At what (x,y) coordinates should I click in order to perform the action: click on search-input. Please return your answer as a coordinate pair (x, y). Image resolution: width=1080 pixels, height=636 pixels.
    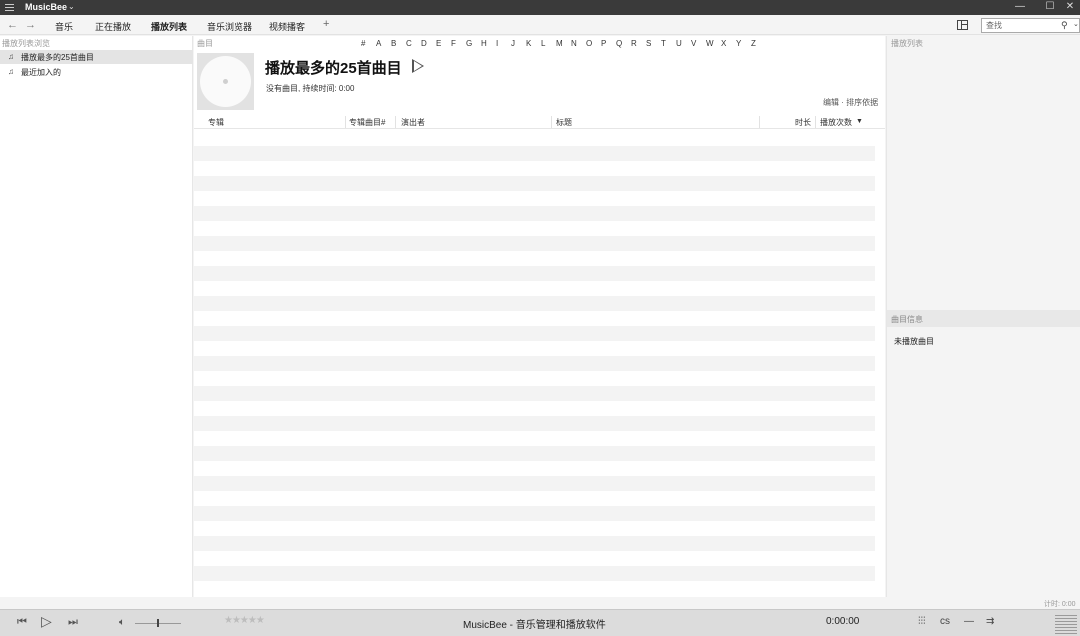
    Looking at the image, I should click on (1022, 25).